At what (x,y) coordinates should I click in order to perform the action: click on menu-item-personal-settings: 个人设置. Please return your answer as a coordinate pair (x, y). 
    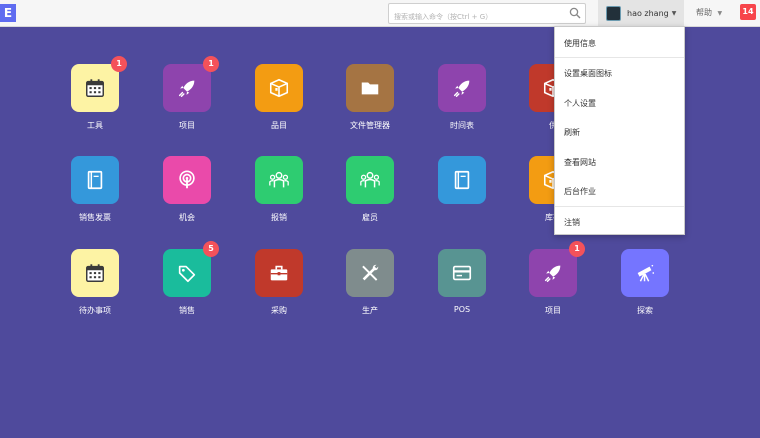
    Looking at the image, I should click on (619, 103).